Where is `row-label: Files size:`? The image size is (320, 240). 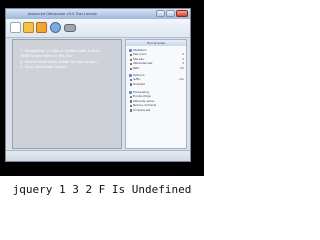 row-label: Files size: is located at coordinates (139, 59).